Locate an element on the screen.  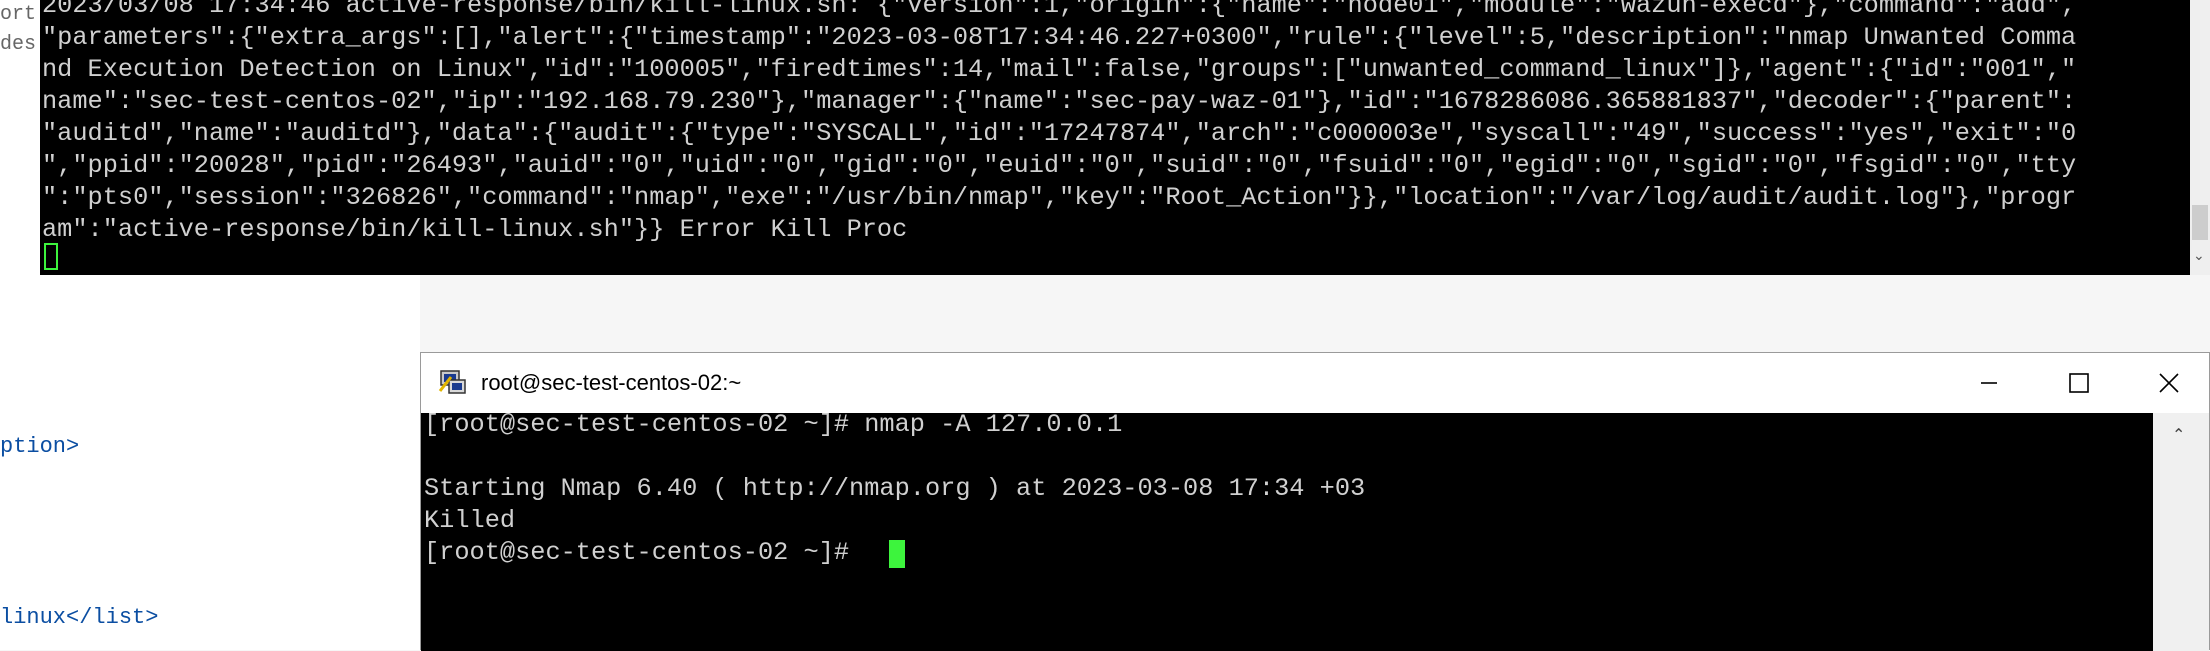
log-terminal-scrollbar: ⌄ is located at coordinates (2200, 137).